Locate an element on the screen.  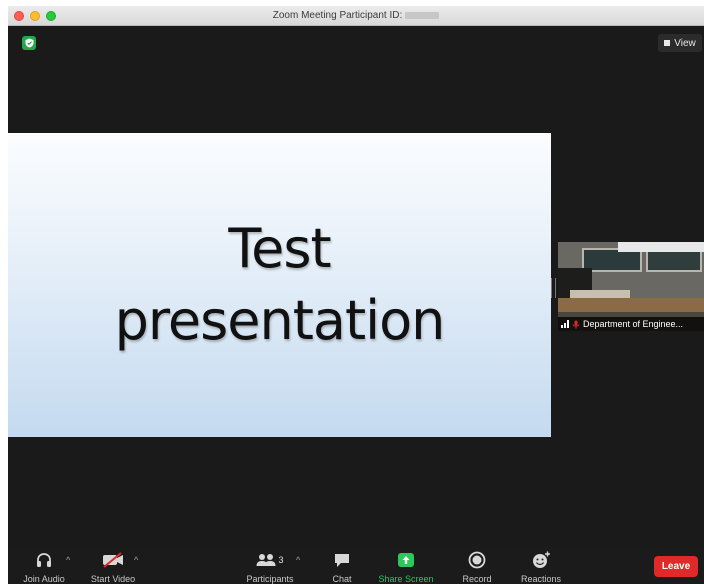
video-off-icon is located at coordinates (113, 560).